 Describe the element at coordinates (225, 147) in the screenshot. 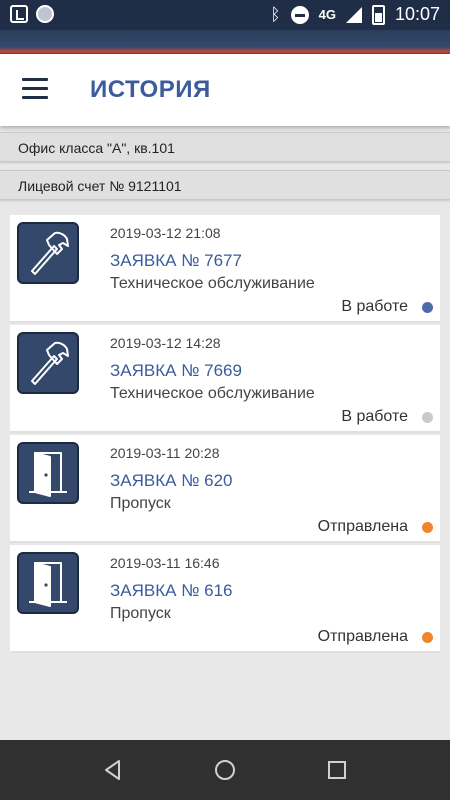

I see `office-info: Офис класса "А", кв.101` at that location.